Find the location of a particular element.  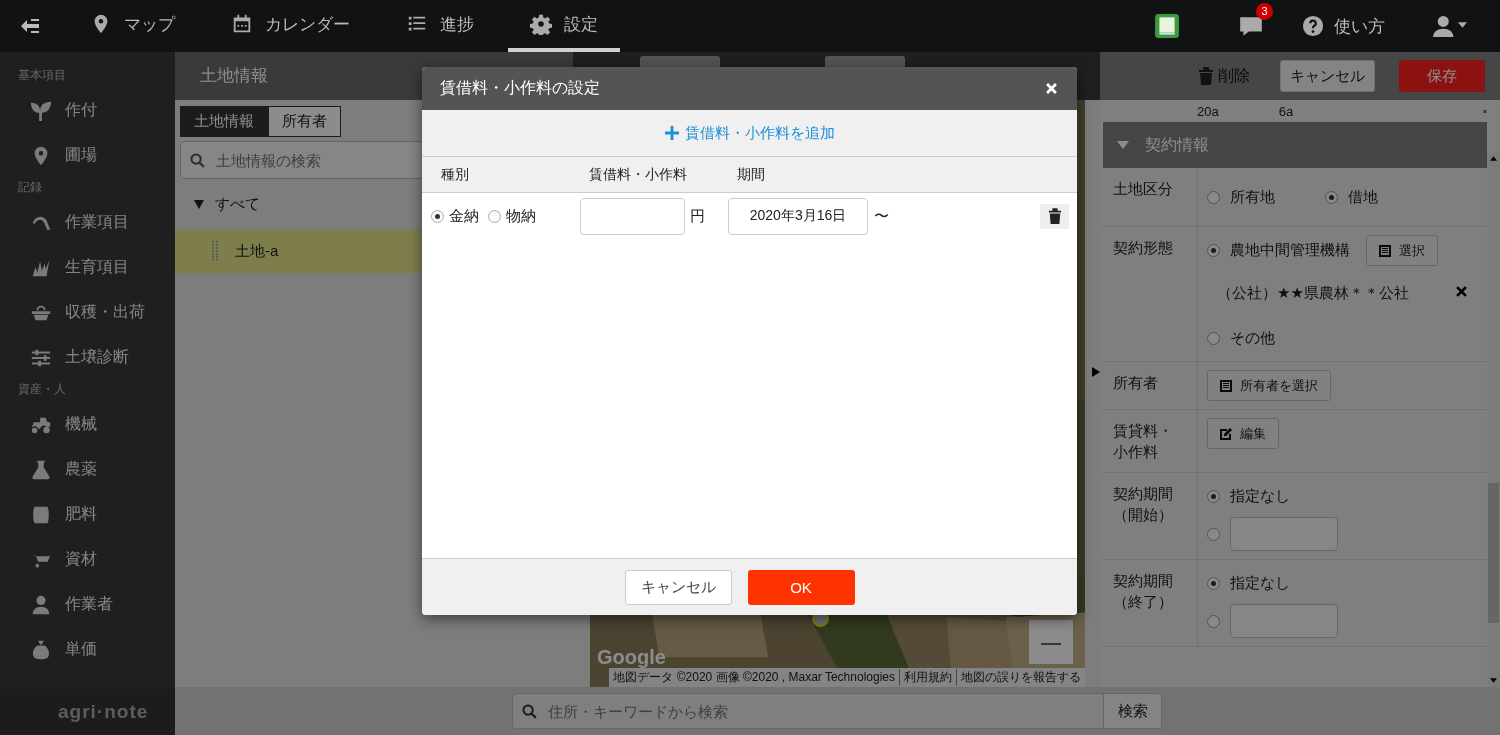

selected-organization: （公社）★★県農林＊＊公社 is located at coordinates (1313, 293).